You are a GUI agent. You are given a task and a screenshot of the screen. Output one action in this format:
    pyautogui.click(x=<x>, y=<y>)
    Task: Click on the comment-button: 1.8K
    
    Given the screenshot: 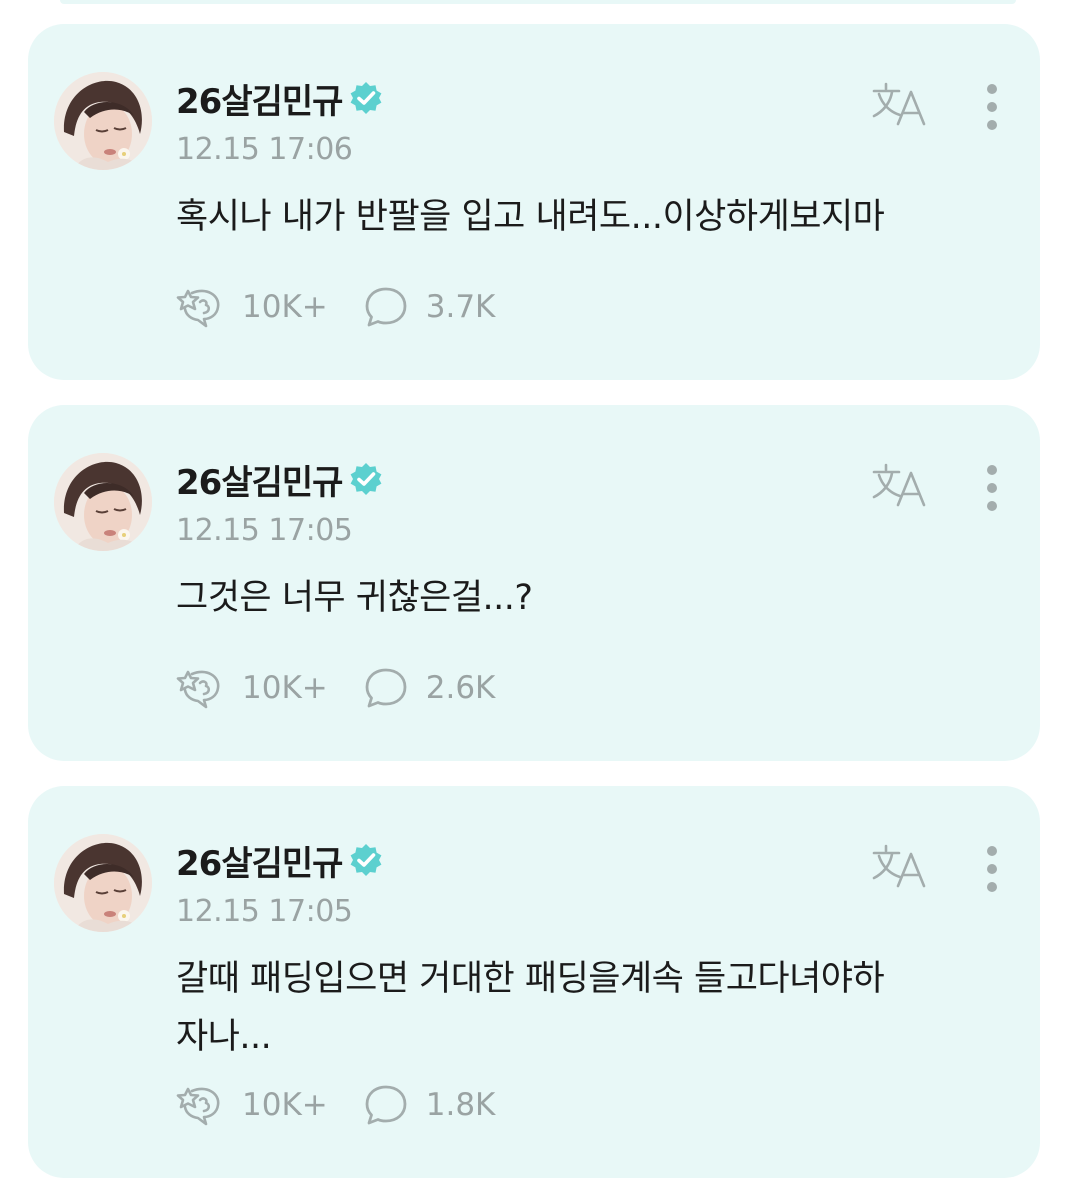 What is the action you would take?
    pyautogui.click(x=430, y=1105)
    